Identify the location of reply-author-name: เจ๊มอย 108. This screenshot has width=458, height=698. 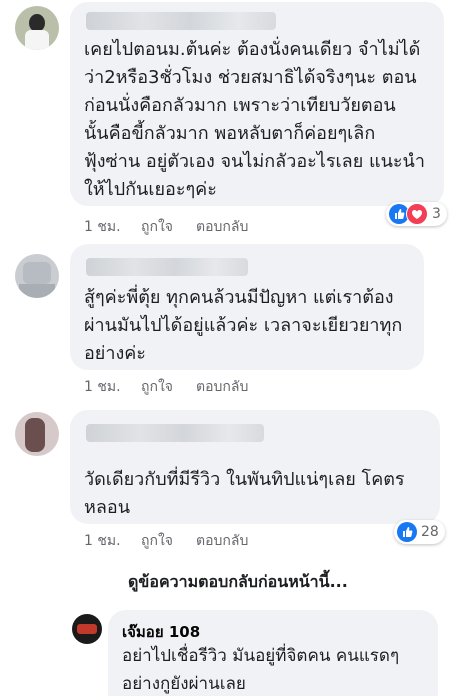
(161, 632).